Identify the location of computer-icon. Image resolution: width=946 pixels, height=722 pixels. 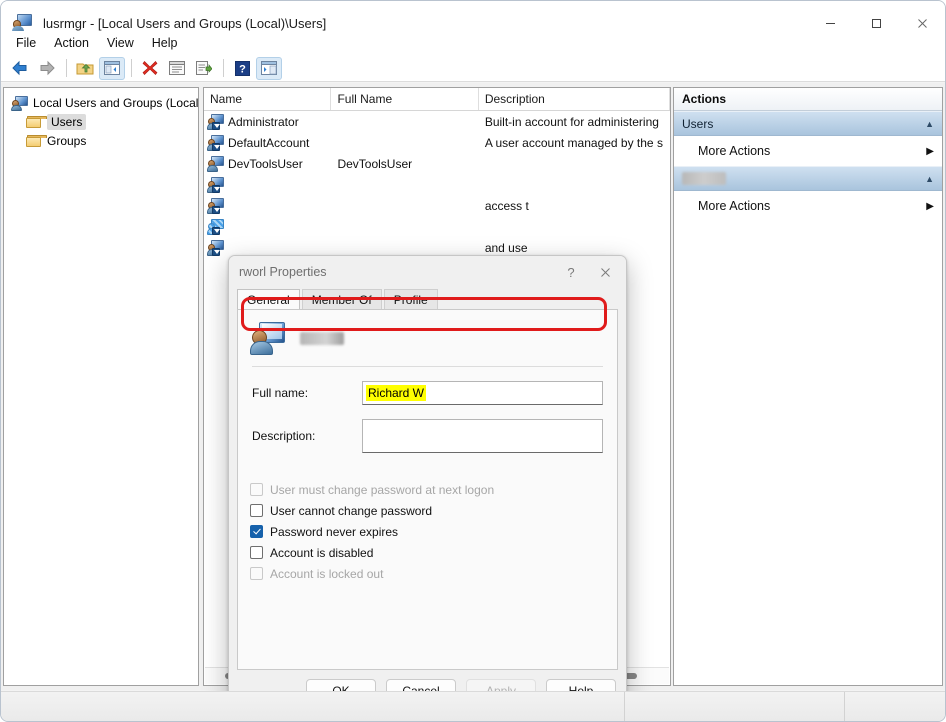
(19, 103).